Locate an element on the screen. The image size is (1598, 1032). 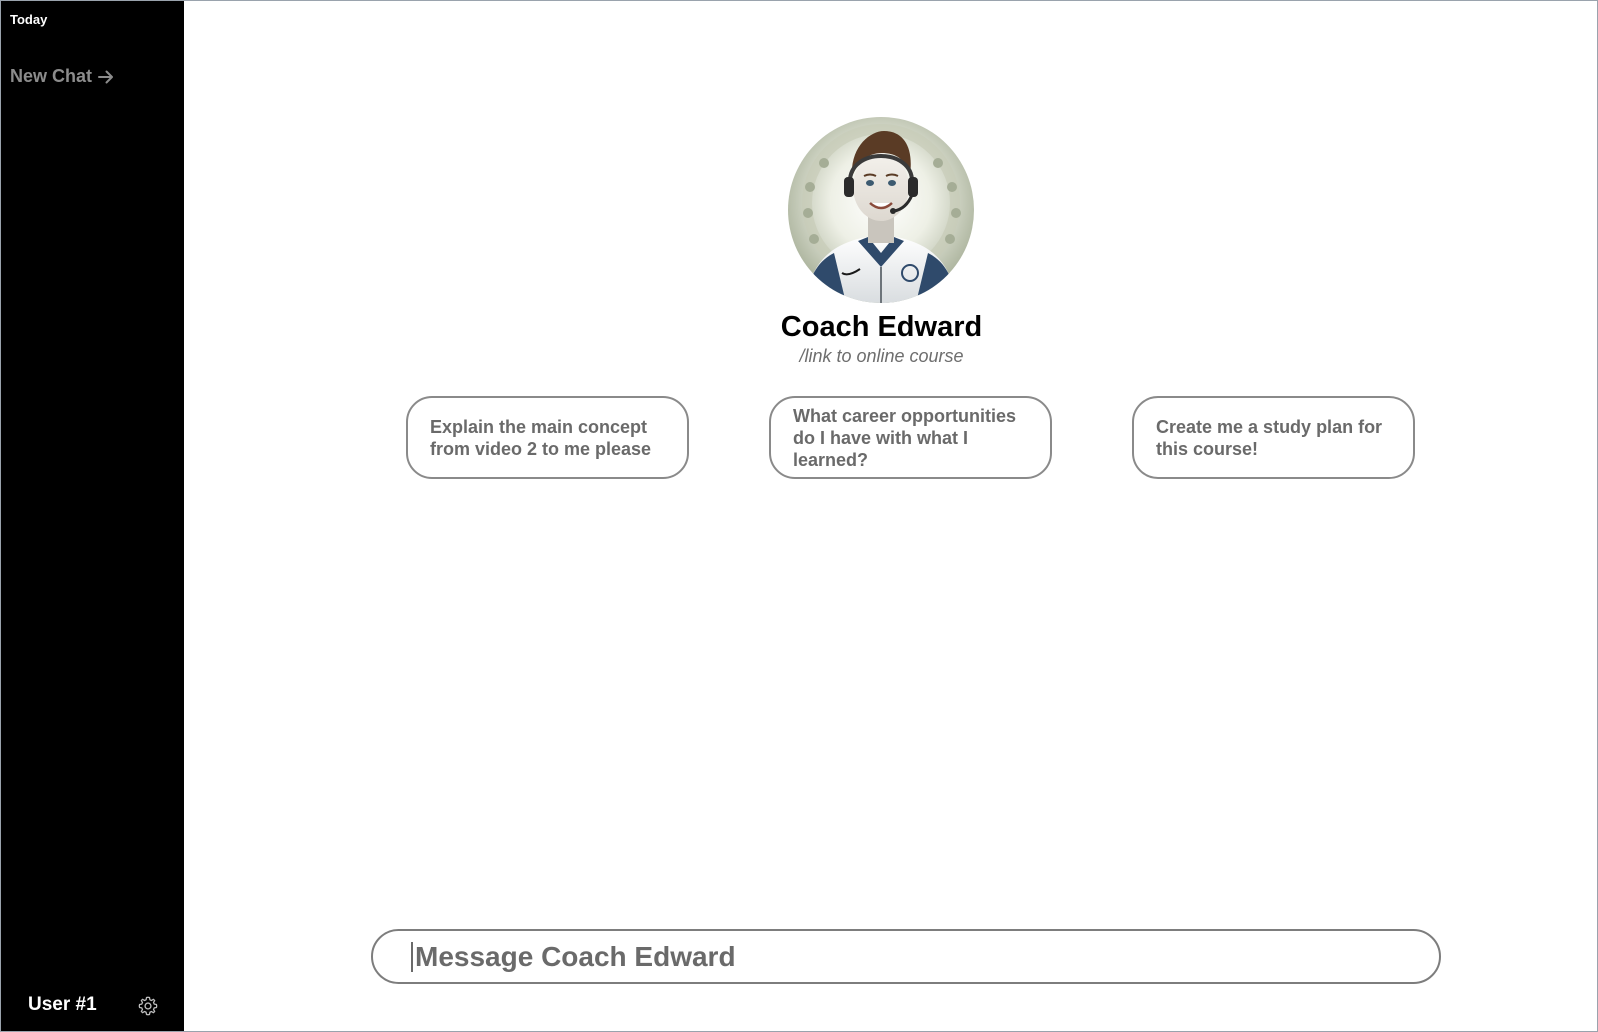
suggestion-card-3: Create me a study plan for this course! is located at coordinates (1273, 437).